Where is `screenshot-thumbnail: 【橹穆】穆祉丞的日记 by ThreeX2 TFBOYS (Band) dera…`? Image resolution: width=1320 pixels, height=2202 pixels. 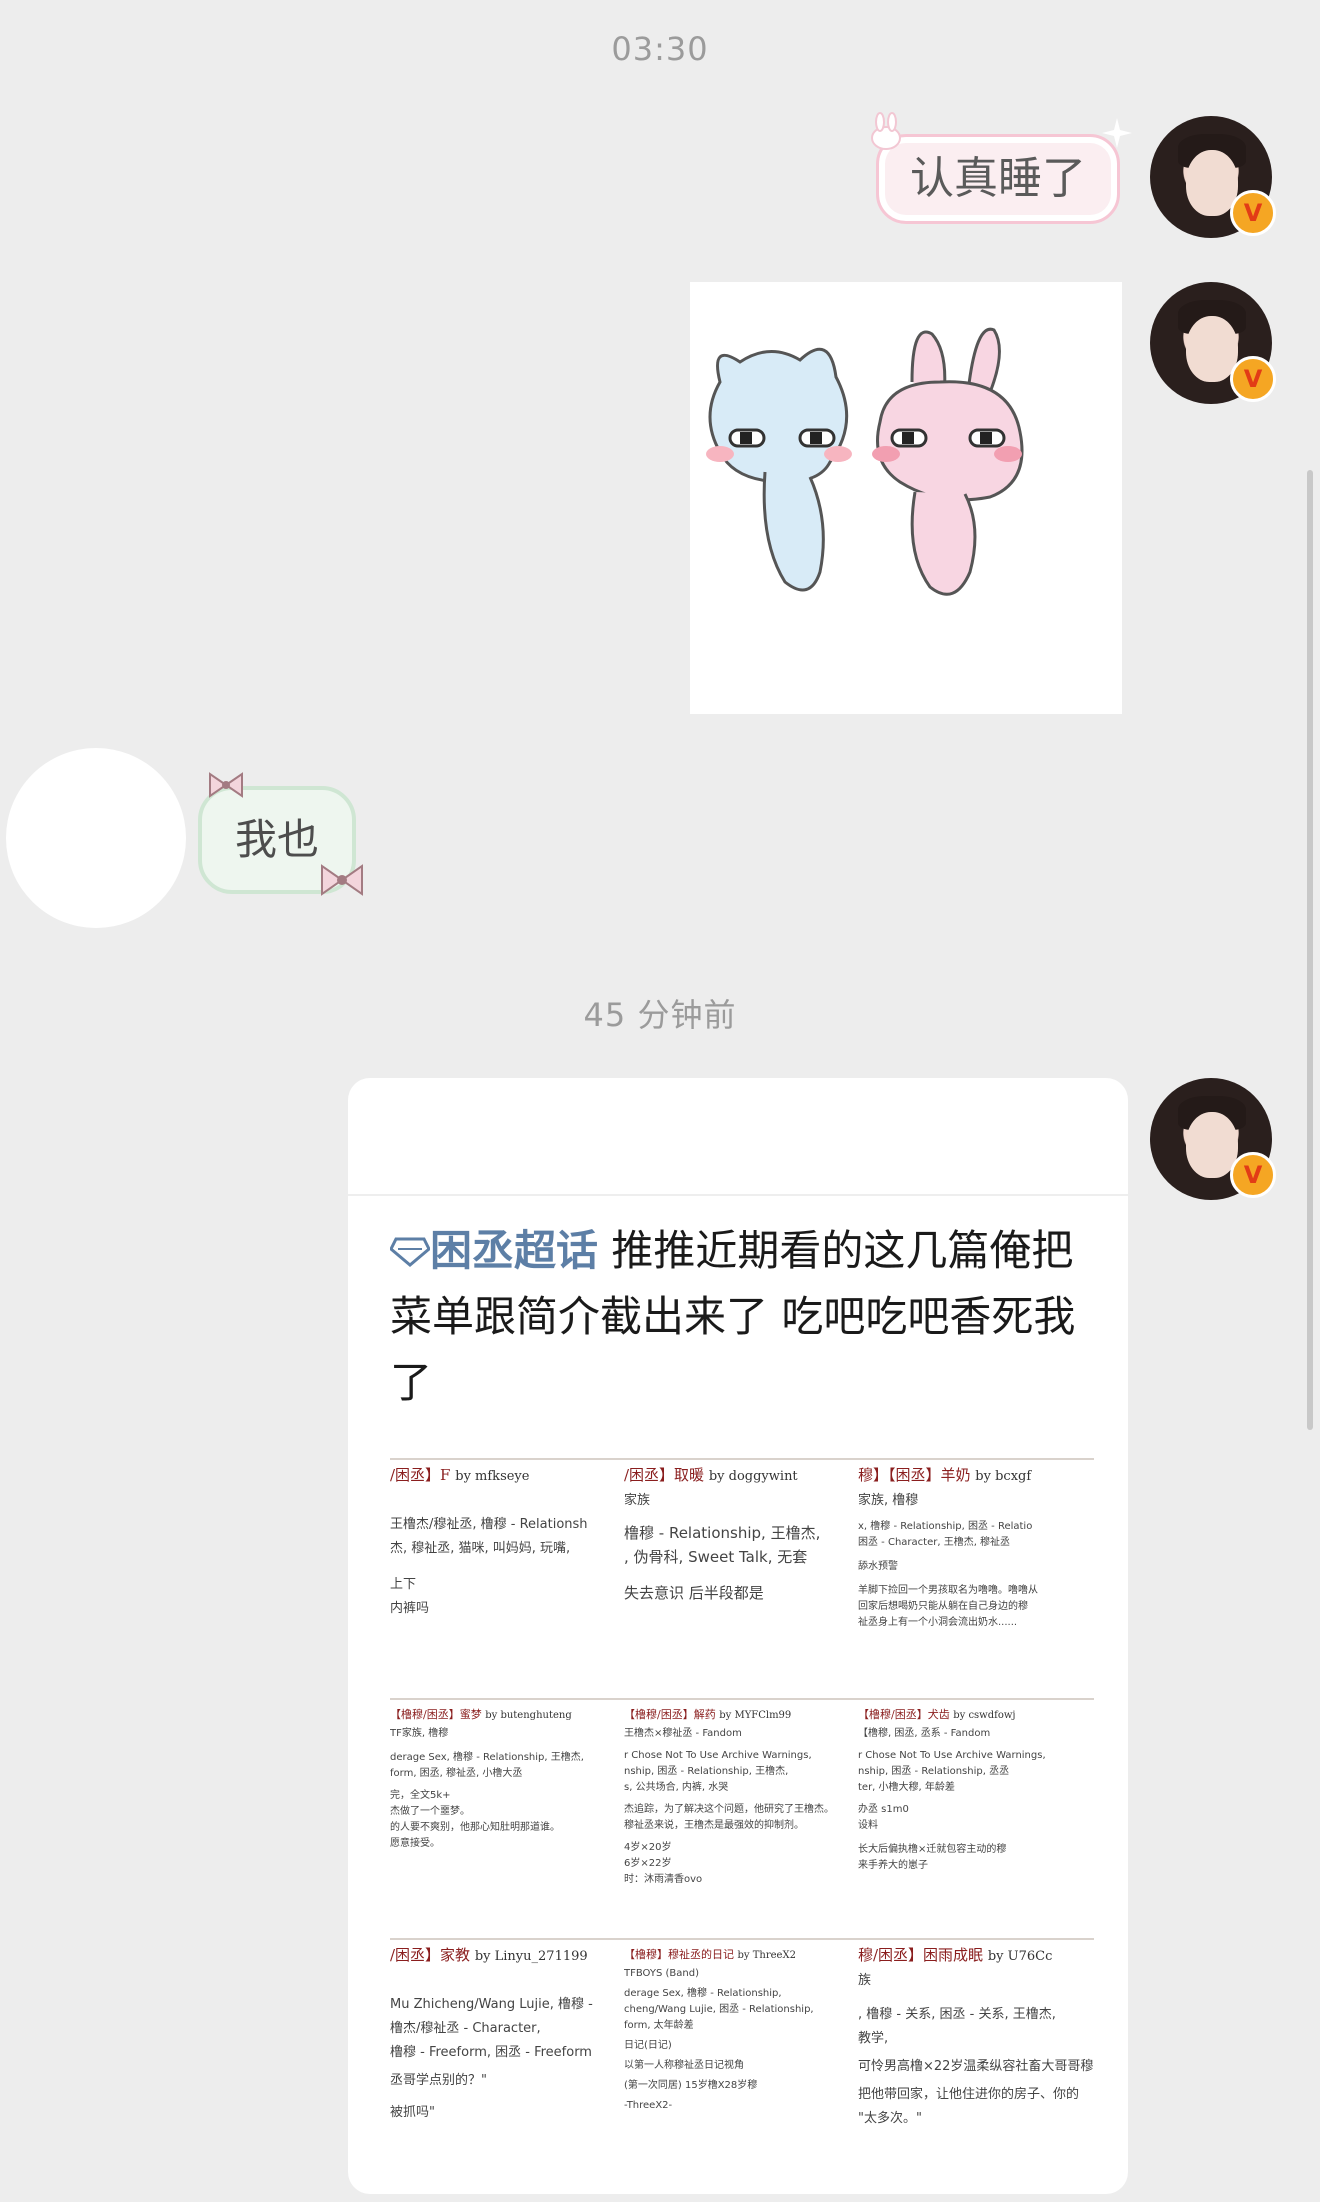
screenshot-thumbnail: 【橹穆】穆祉丞的日记 by ThreeX2 TFBOYS (Band) dera… is located at coordinates (742, 2053).